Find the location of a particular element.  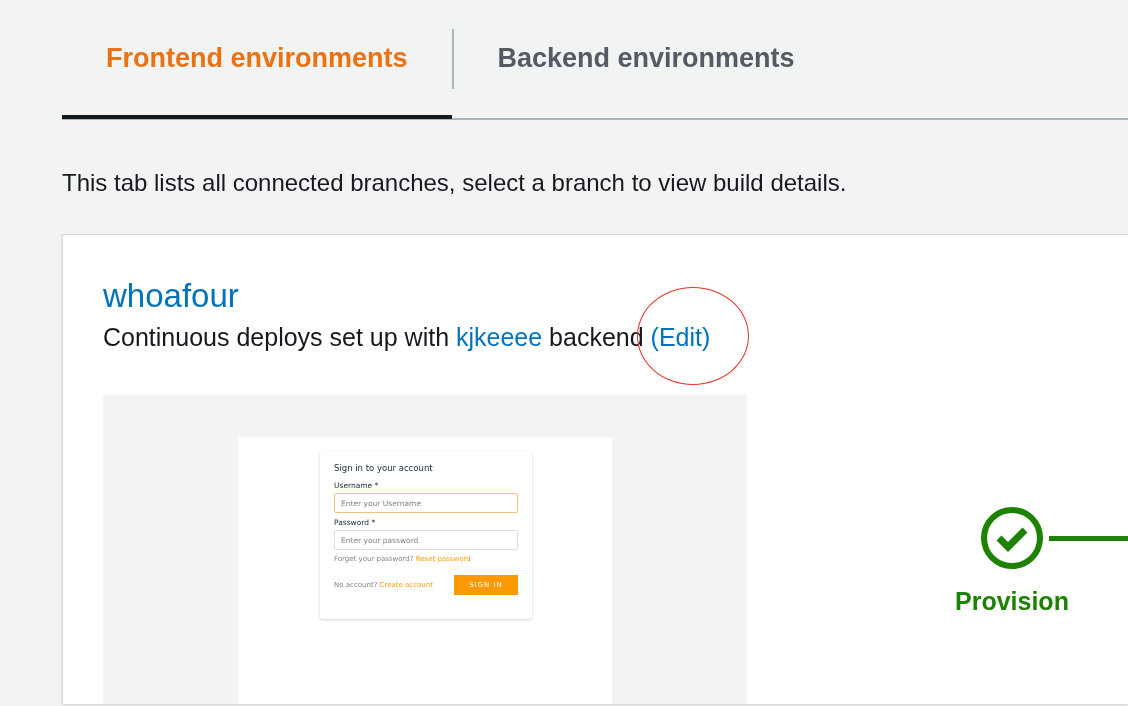

sign-in-title: Sign in to your account is located at coordinates (384, 468).